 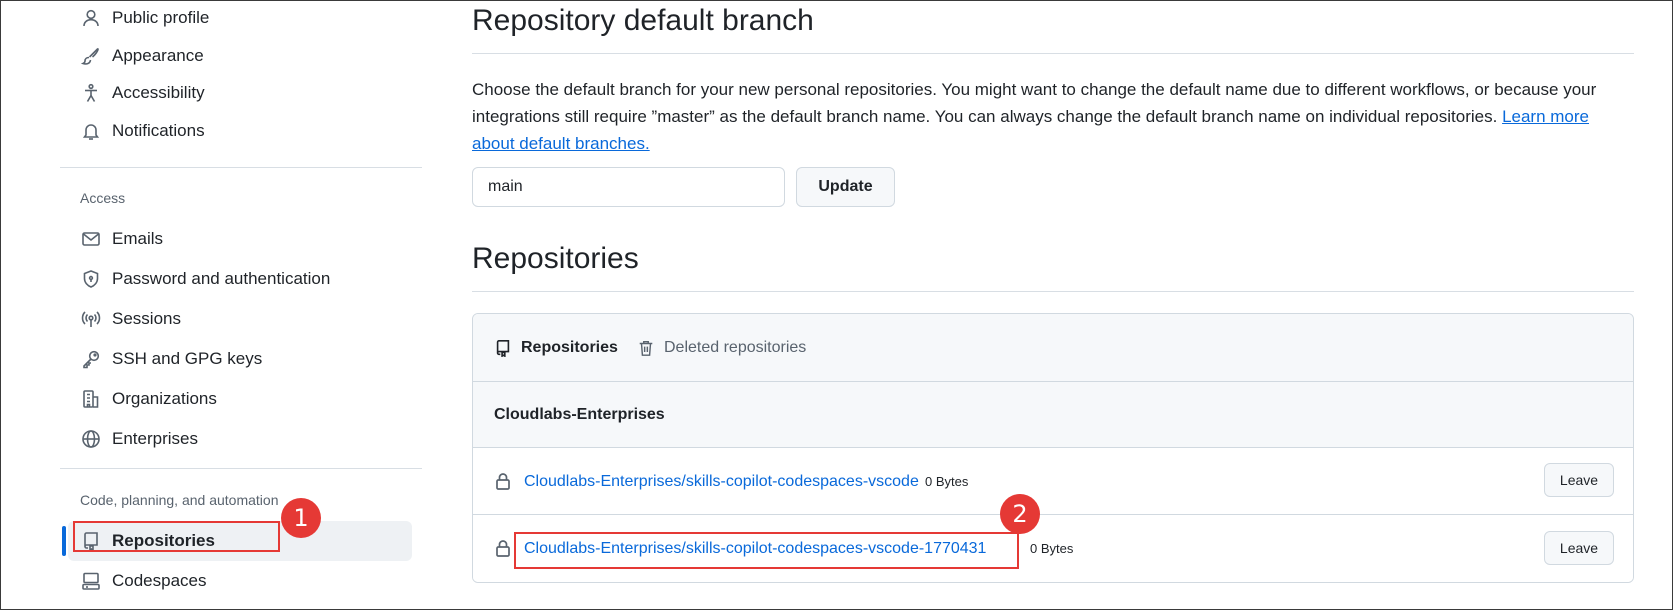 What do you see at coordinates (301, 518) in the screenshot?
I see `callout-number-1: 1` at bounding box center [301, 518].